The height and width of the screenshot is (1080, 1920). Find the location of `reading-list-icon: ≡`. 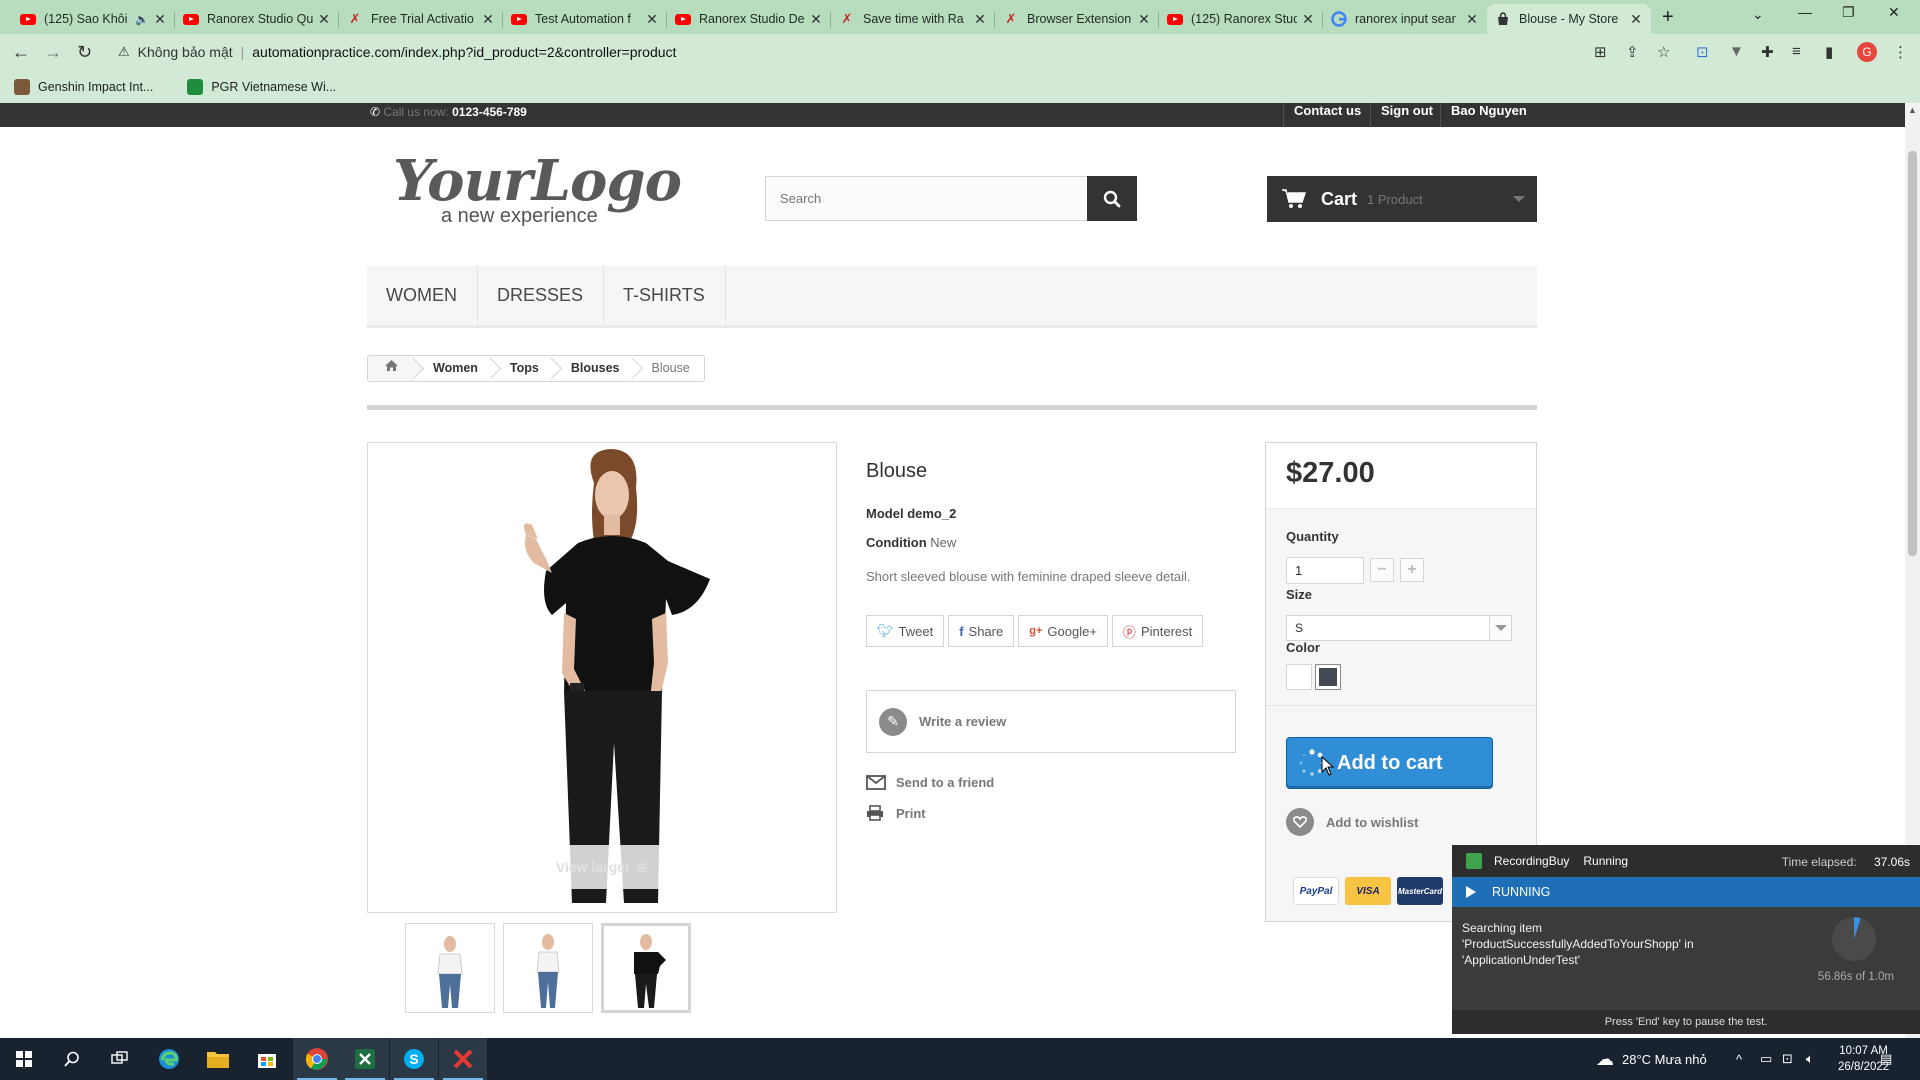

reading-list-icon: ≡ is located at coordinates (1796, 51).